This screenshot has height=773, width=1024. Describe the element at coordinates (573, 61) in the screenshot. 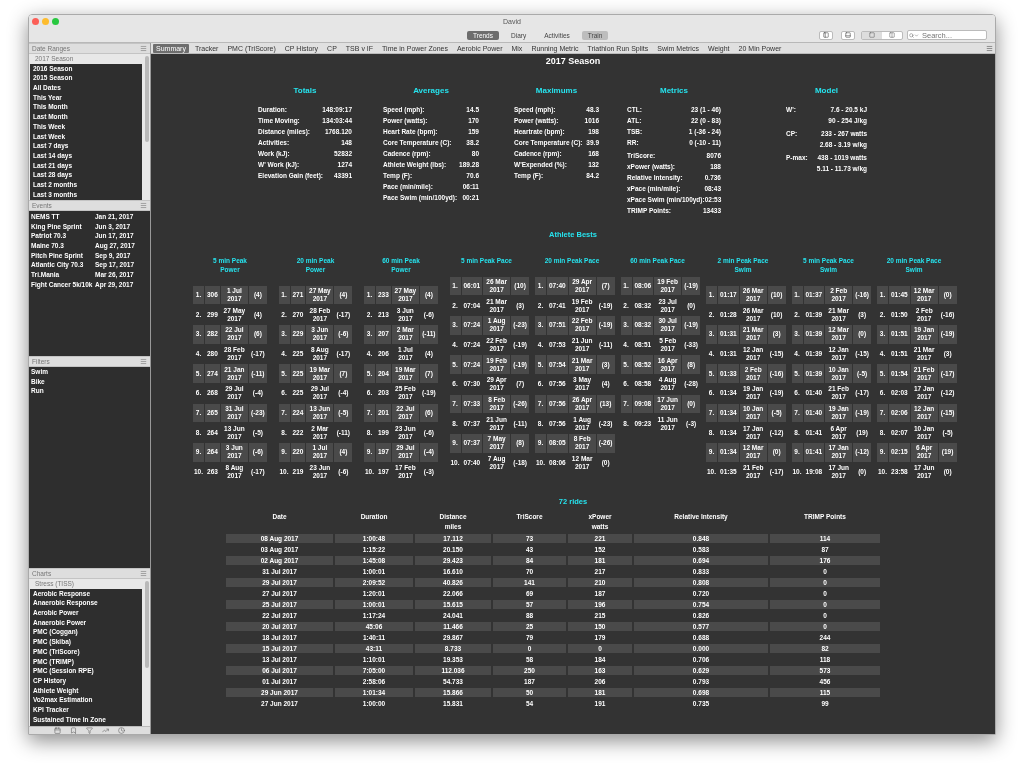

I see `summary-title: 2017 Season` at that location.